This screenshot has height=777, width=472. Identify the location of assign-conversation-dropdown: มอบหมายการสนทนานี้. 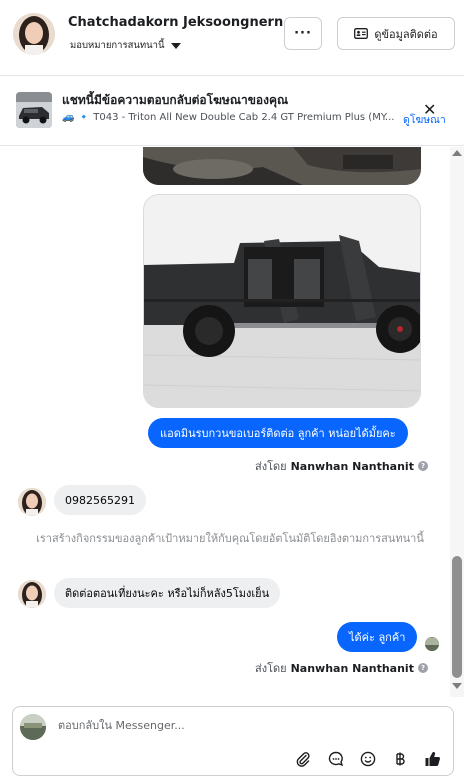
(125, 45).